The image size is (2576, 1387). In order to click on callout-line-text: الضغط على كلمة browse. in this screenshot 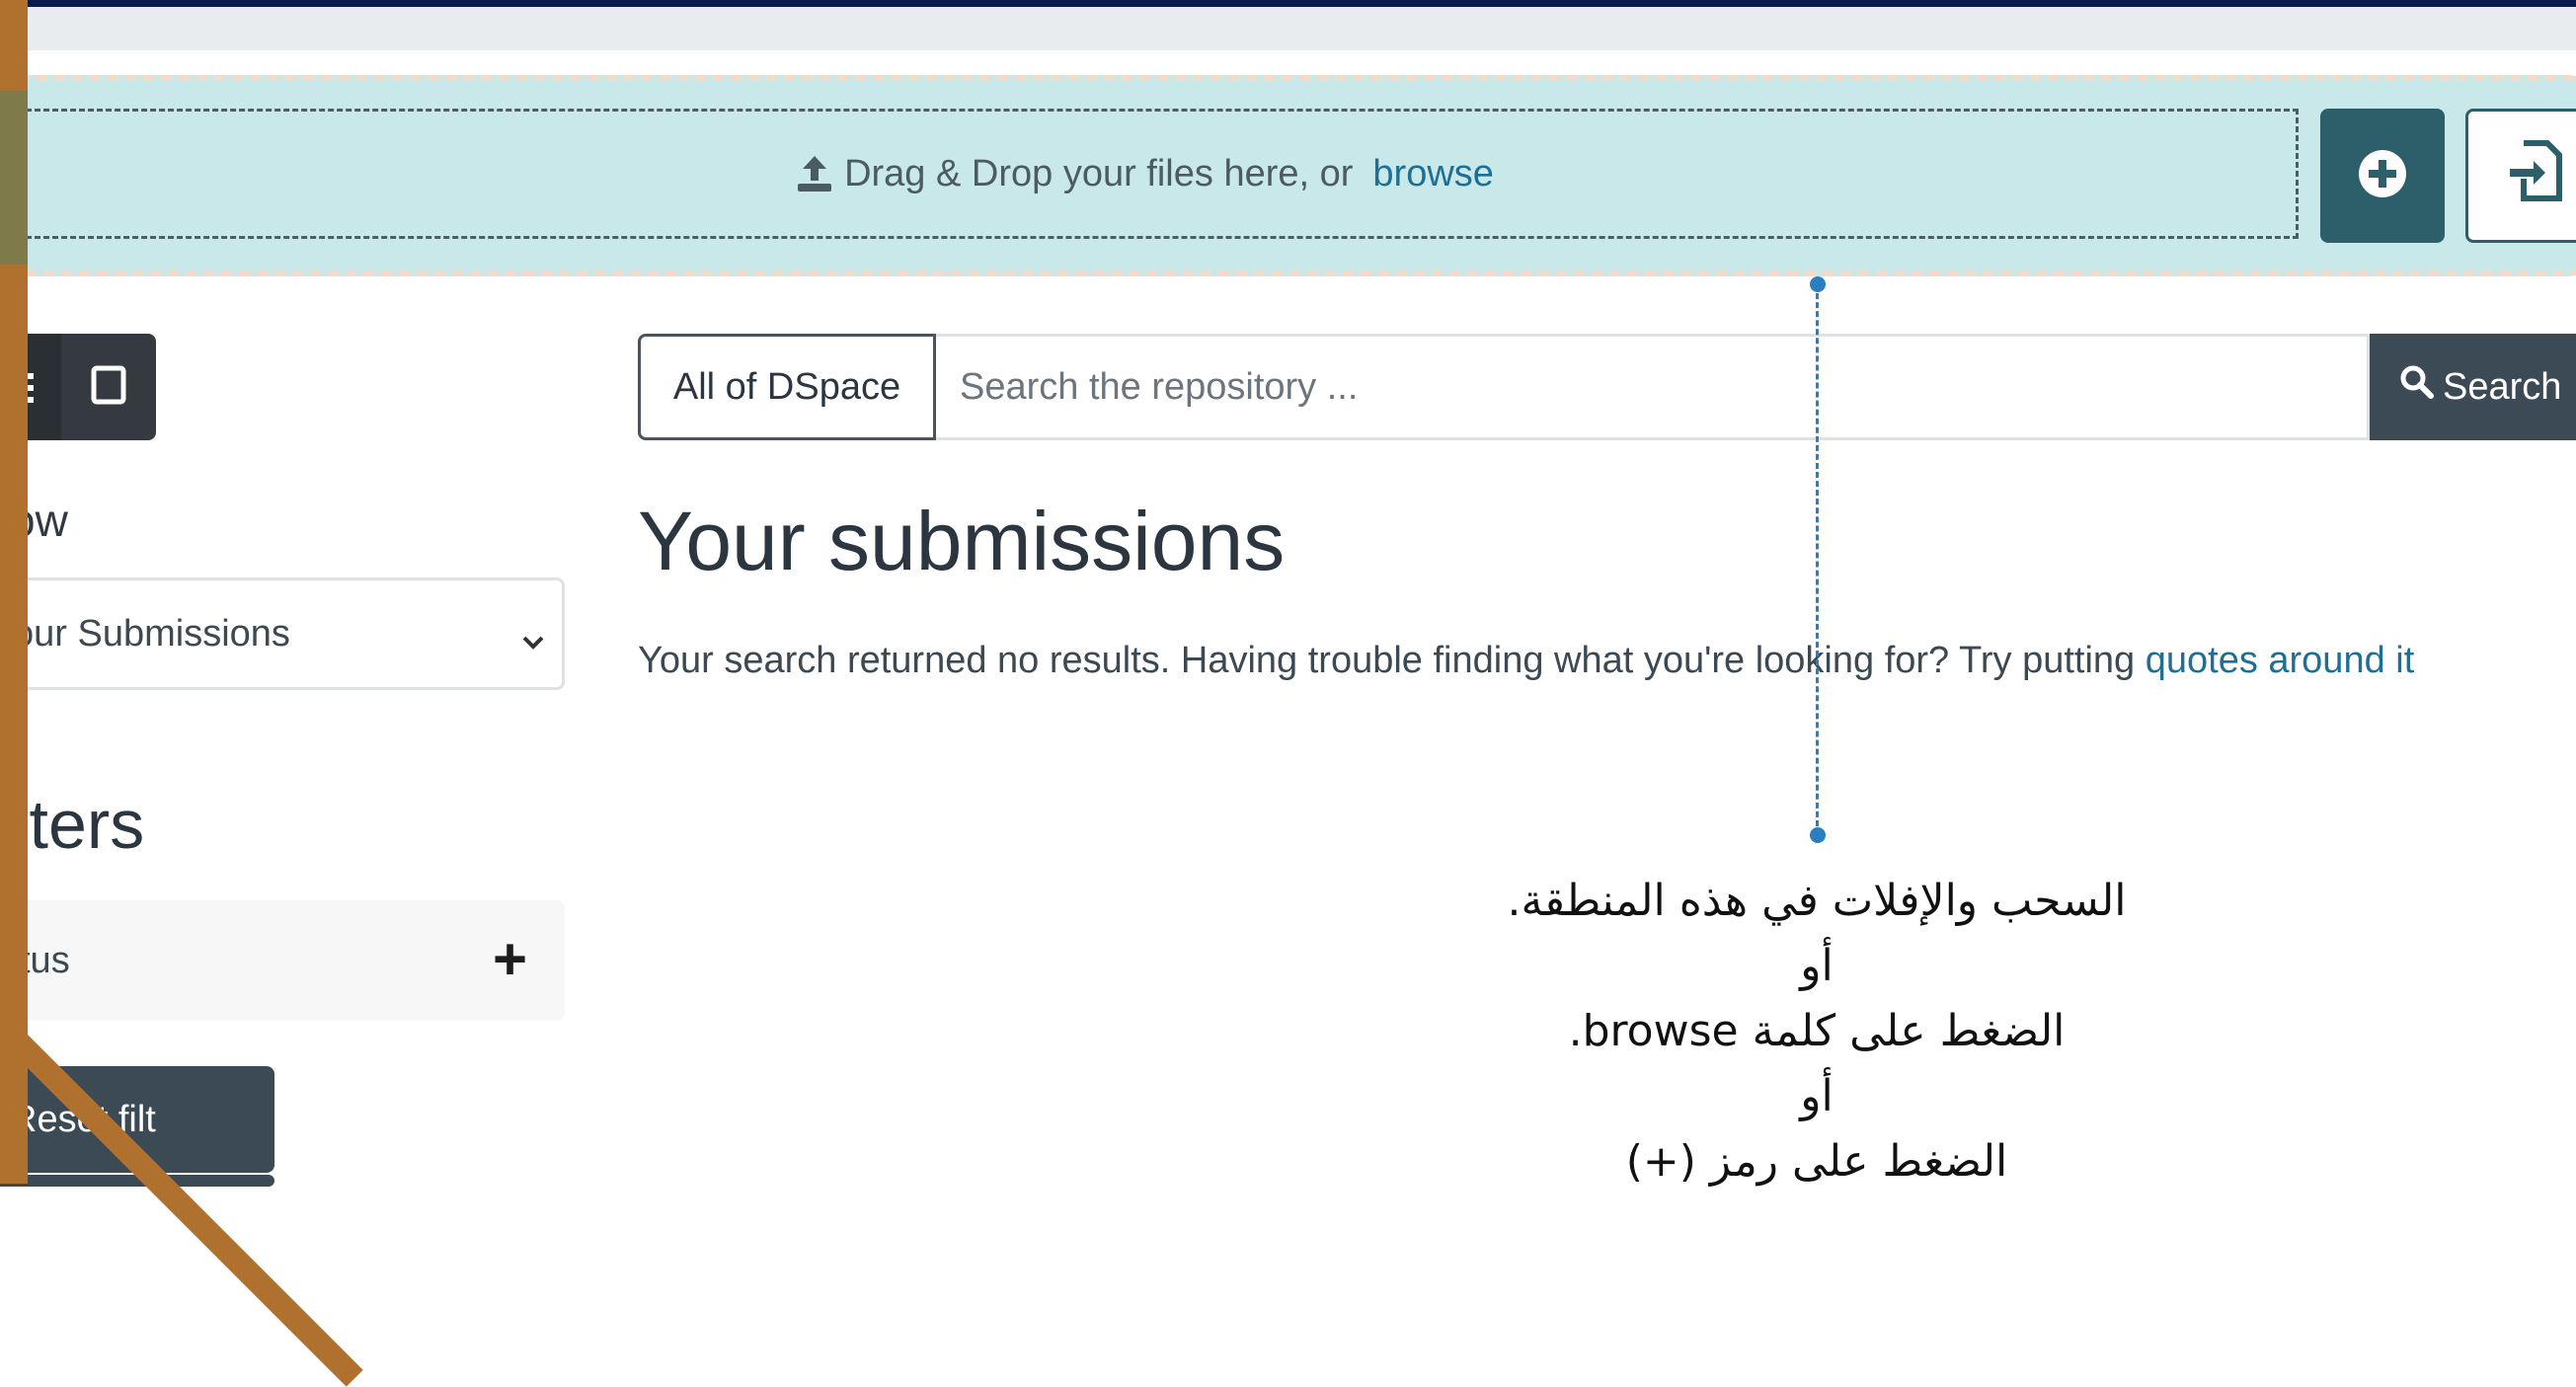, I will do `click(1817, 1031)`.